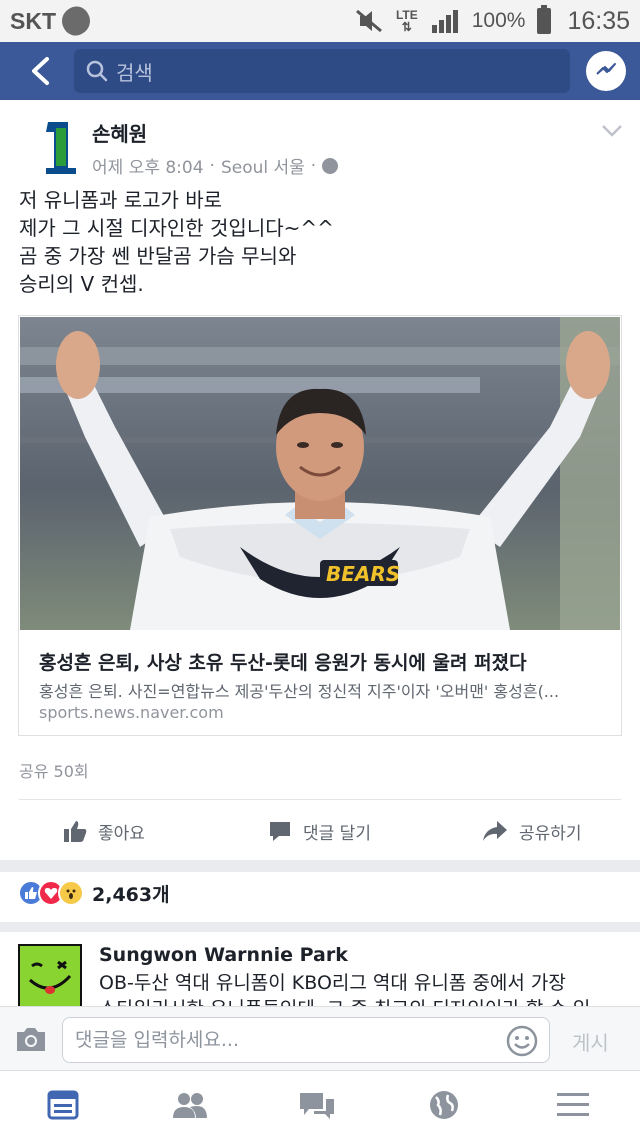  I want to click on commenter-name: Sungwon Warnnie Park, so click(223, 955).